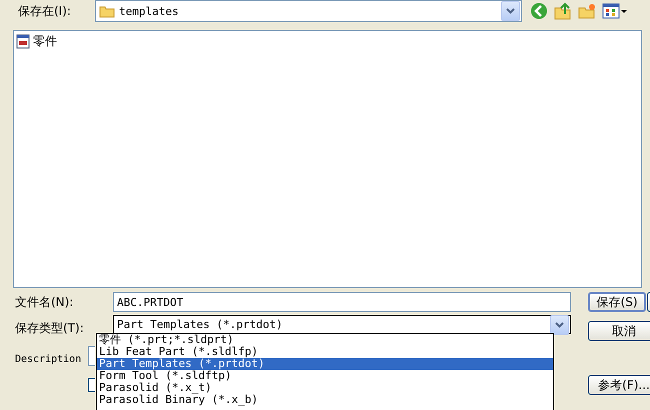 The height and width of the screenshot is (410, 650). Describe the element at coordinates (563, 11) in the screenshot. I see `up-folder-icon` at that location.